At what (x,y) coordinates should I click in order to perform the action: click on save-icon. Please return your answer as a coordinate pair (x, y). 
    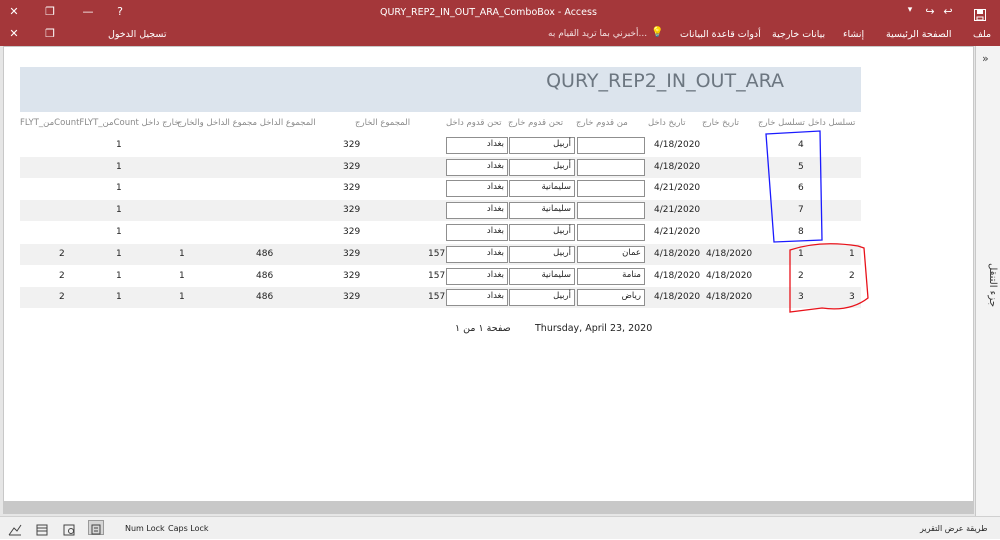
    Looking at the image, I should click on (980, 13).